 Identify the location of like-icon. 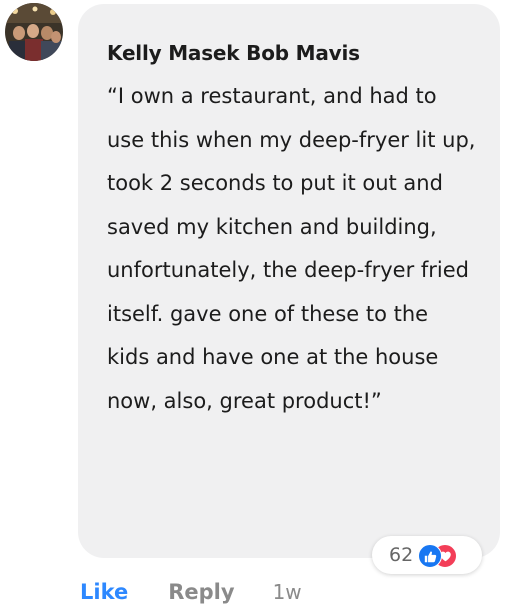
(430, 556).